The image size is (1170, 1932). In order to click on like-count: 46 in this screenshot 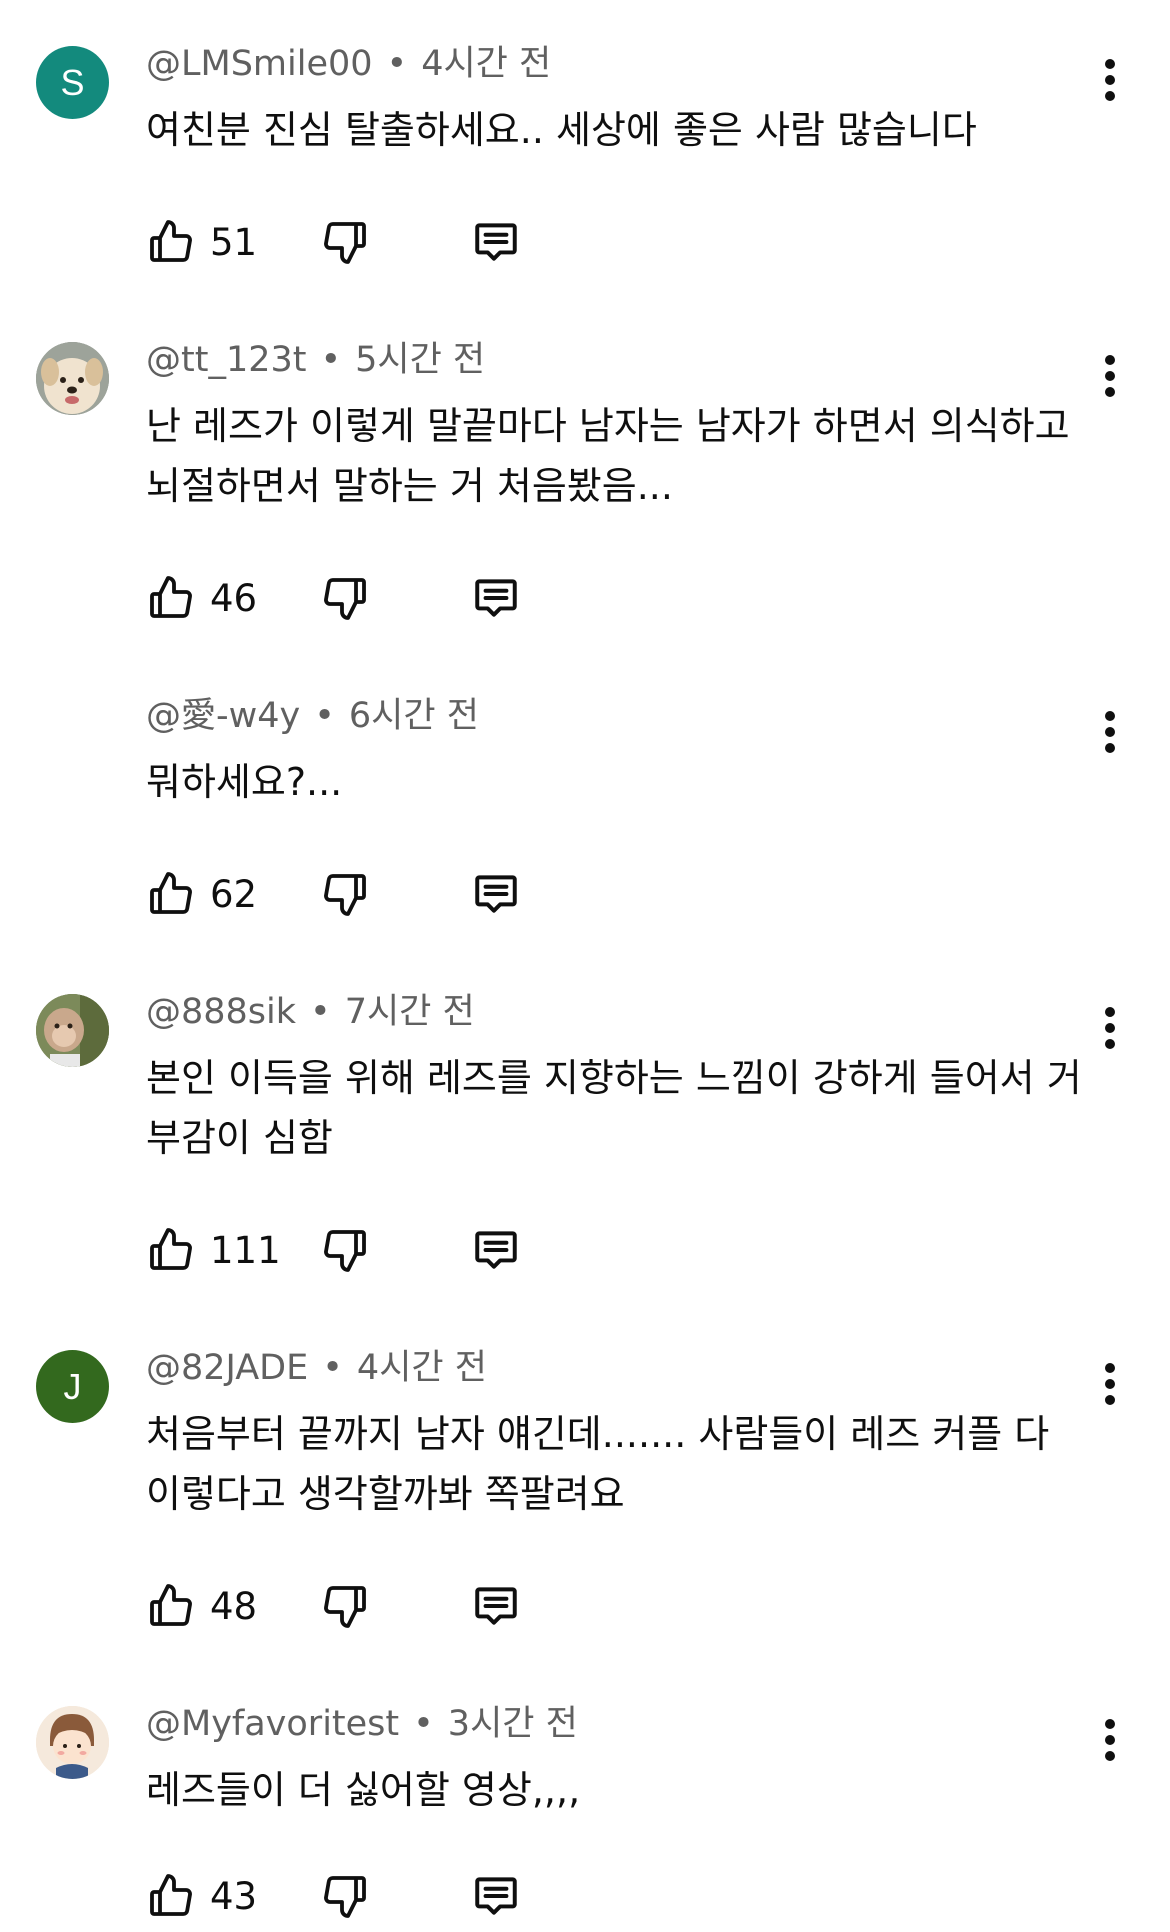, I will do `click(234, 598)`.